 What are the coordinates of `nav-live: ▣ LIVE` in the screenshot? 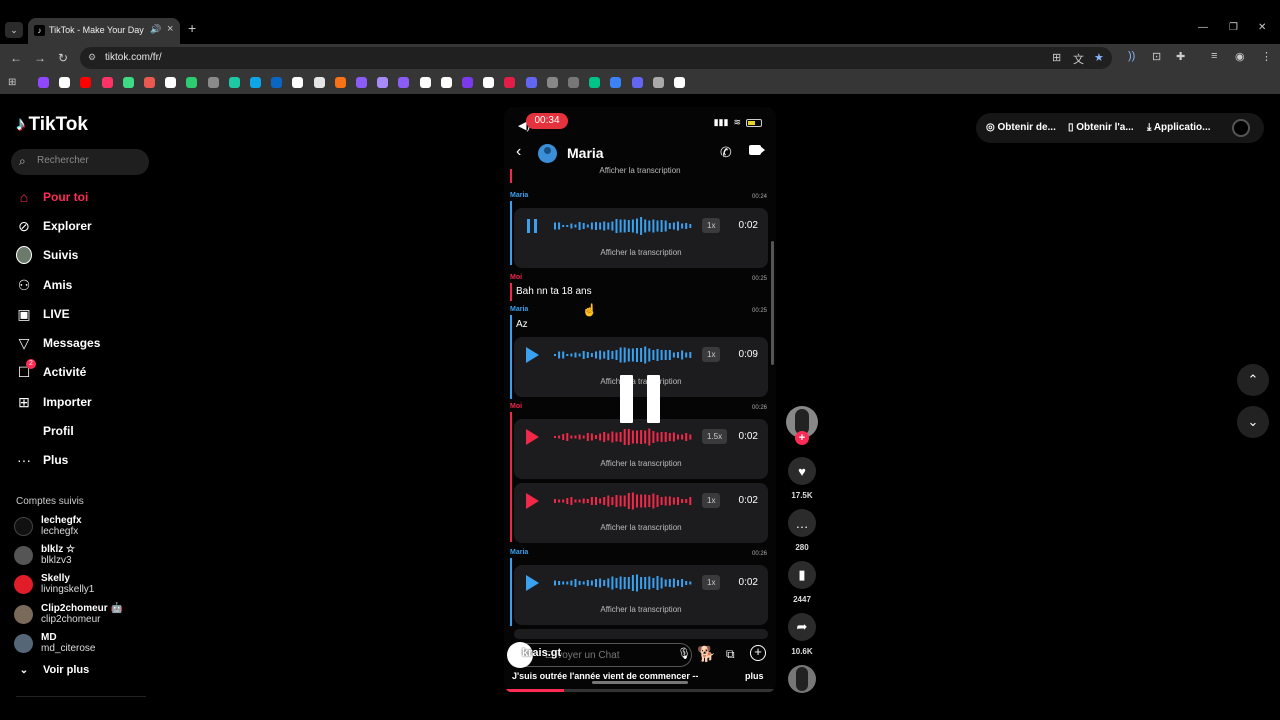 It's located at (42, 314).